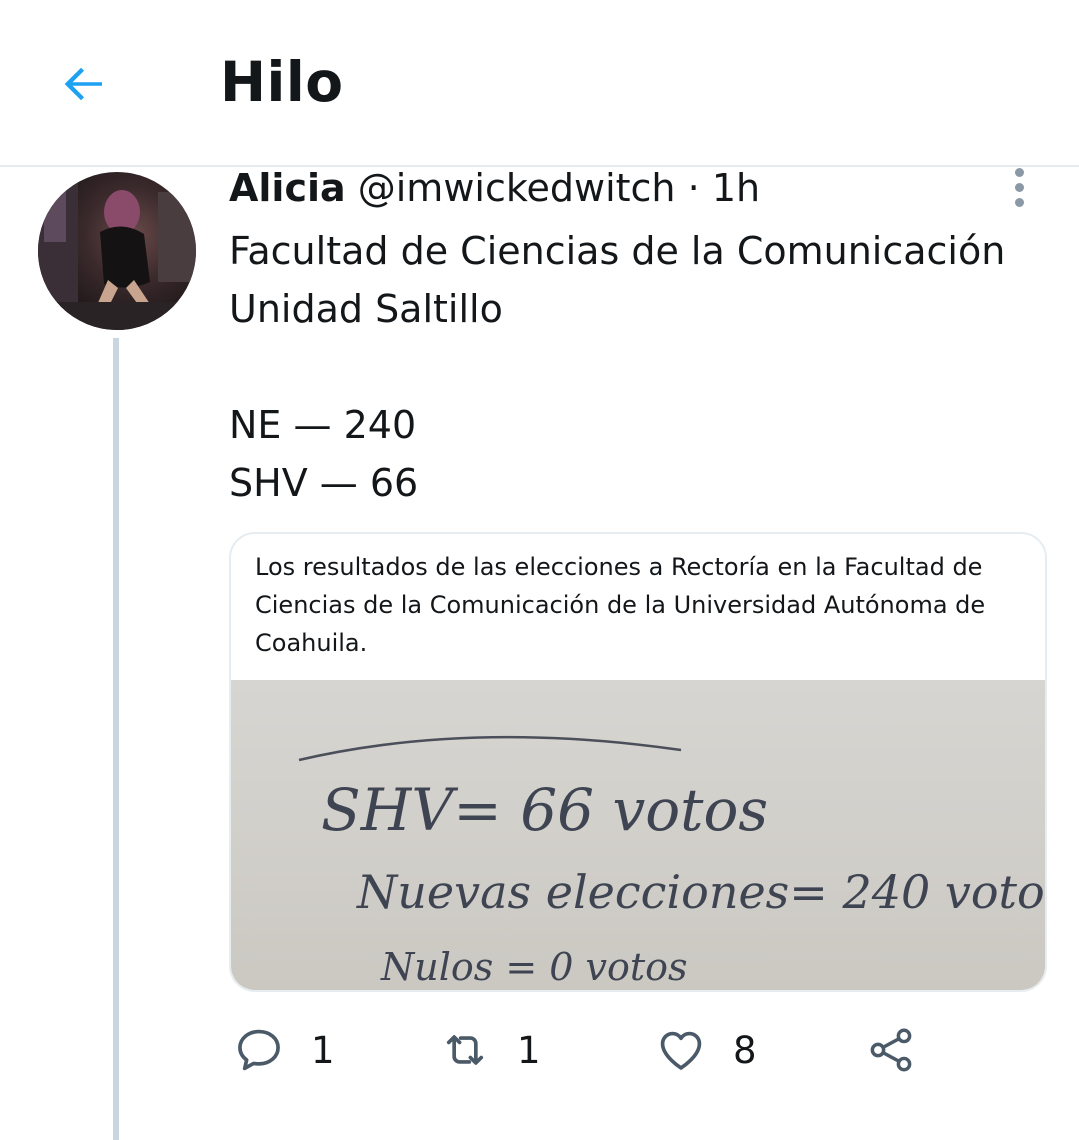 This screenshot has width=1079, height=1140. I want to click on vertical-ellipsis-icon, so click(1019, 172).